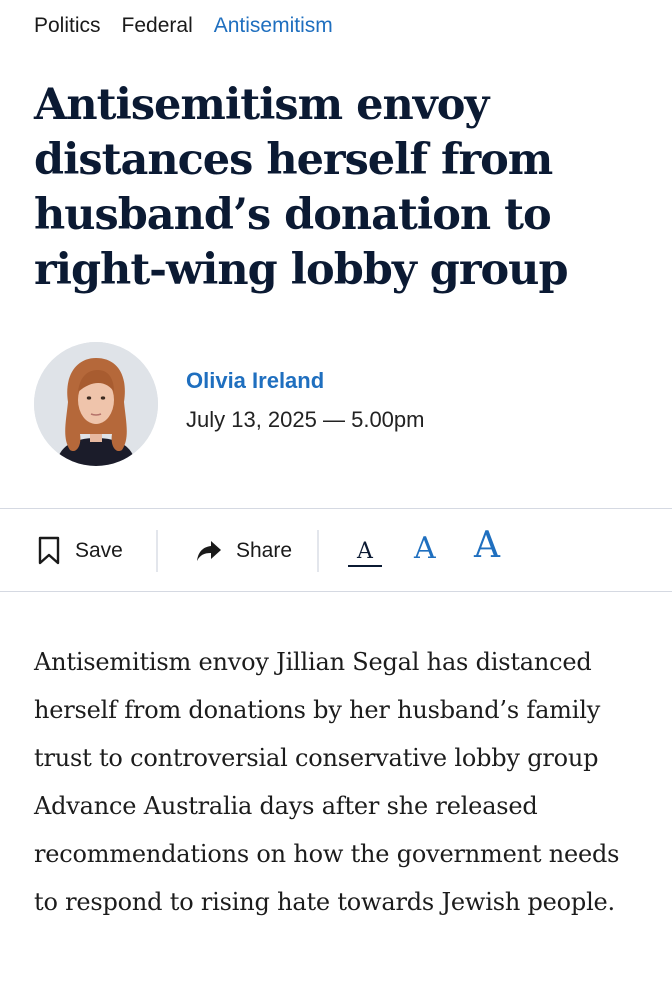 This screenshot has width=672, height=1000. What do you see at coordinates (365, 554) in the screenshot?
I see `font-size-small-button: A` at bounding box center [365, 554].